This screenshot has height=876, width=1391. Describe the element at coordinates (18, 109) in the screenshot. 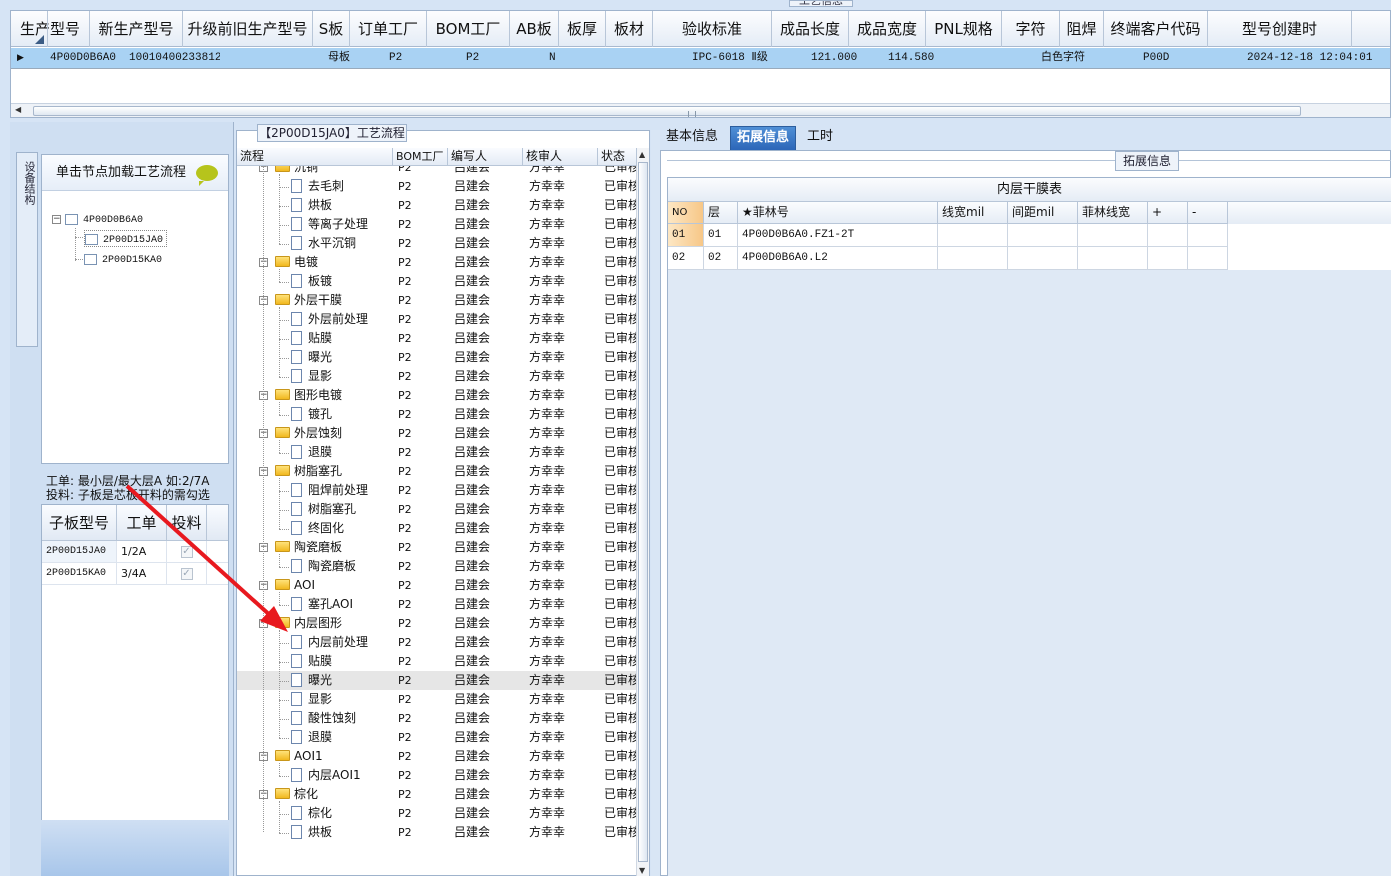

I see `scroll-left-icon: ◀` at that location.